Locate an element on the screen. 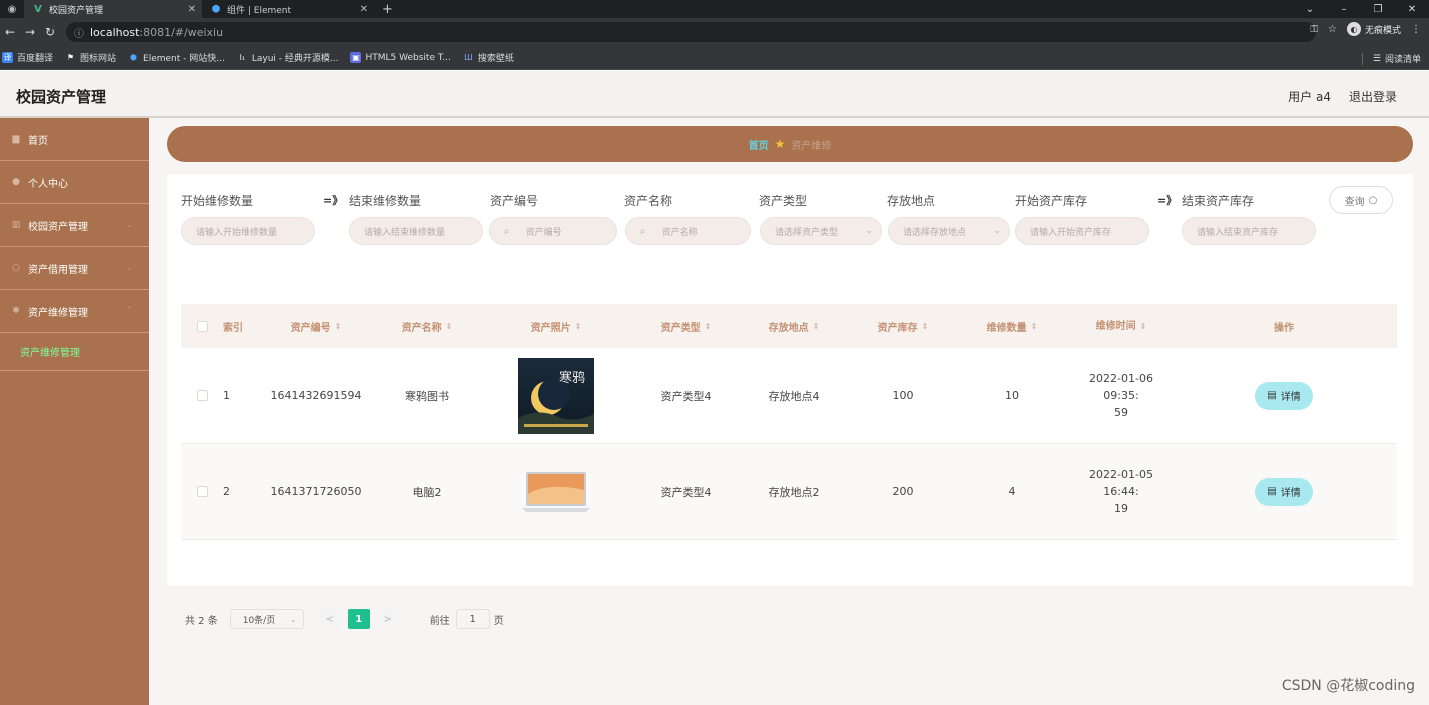 This screenshot has height=705, width=1429. bookmark-item: Ш 搜索壁纸 is located at coordinates (488, 57).